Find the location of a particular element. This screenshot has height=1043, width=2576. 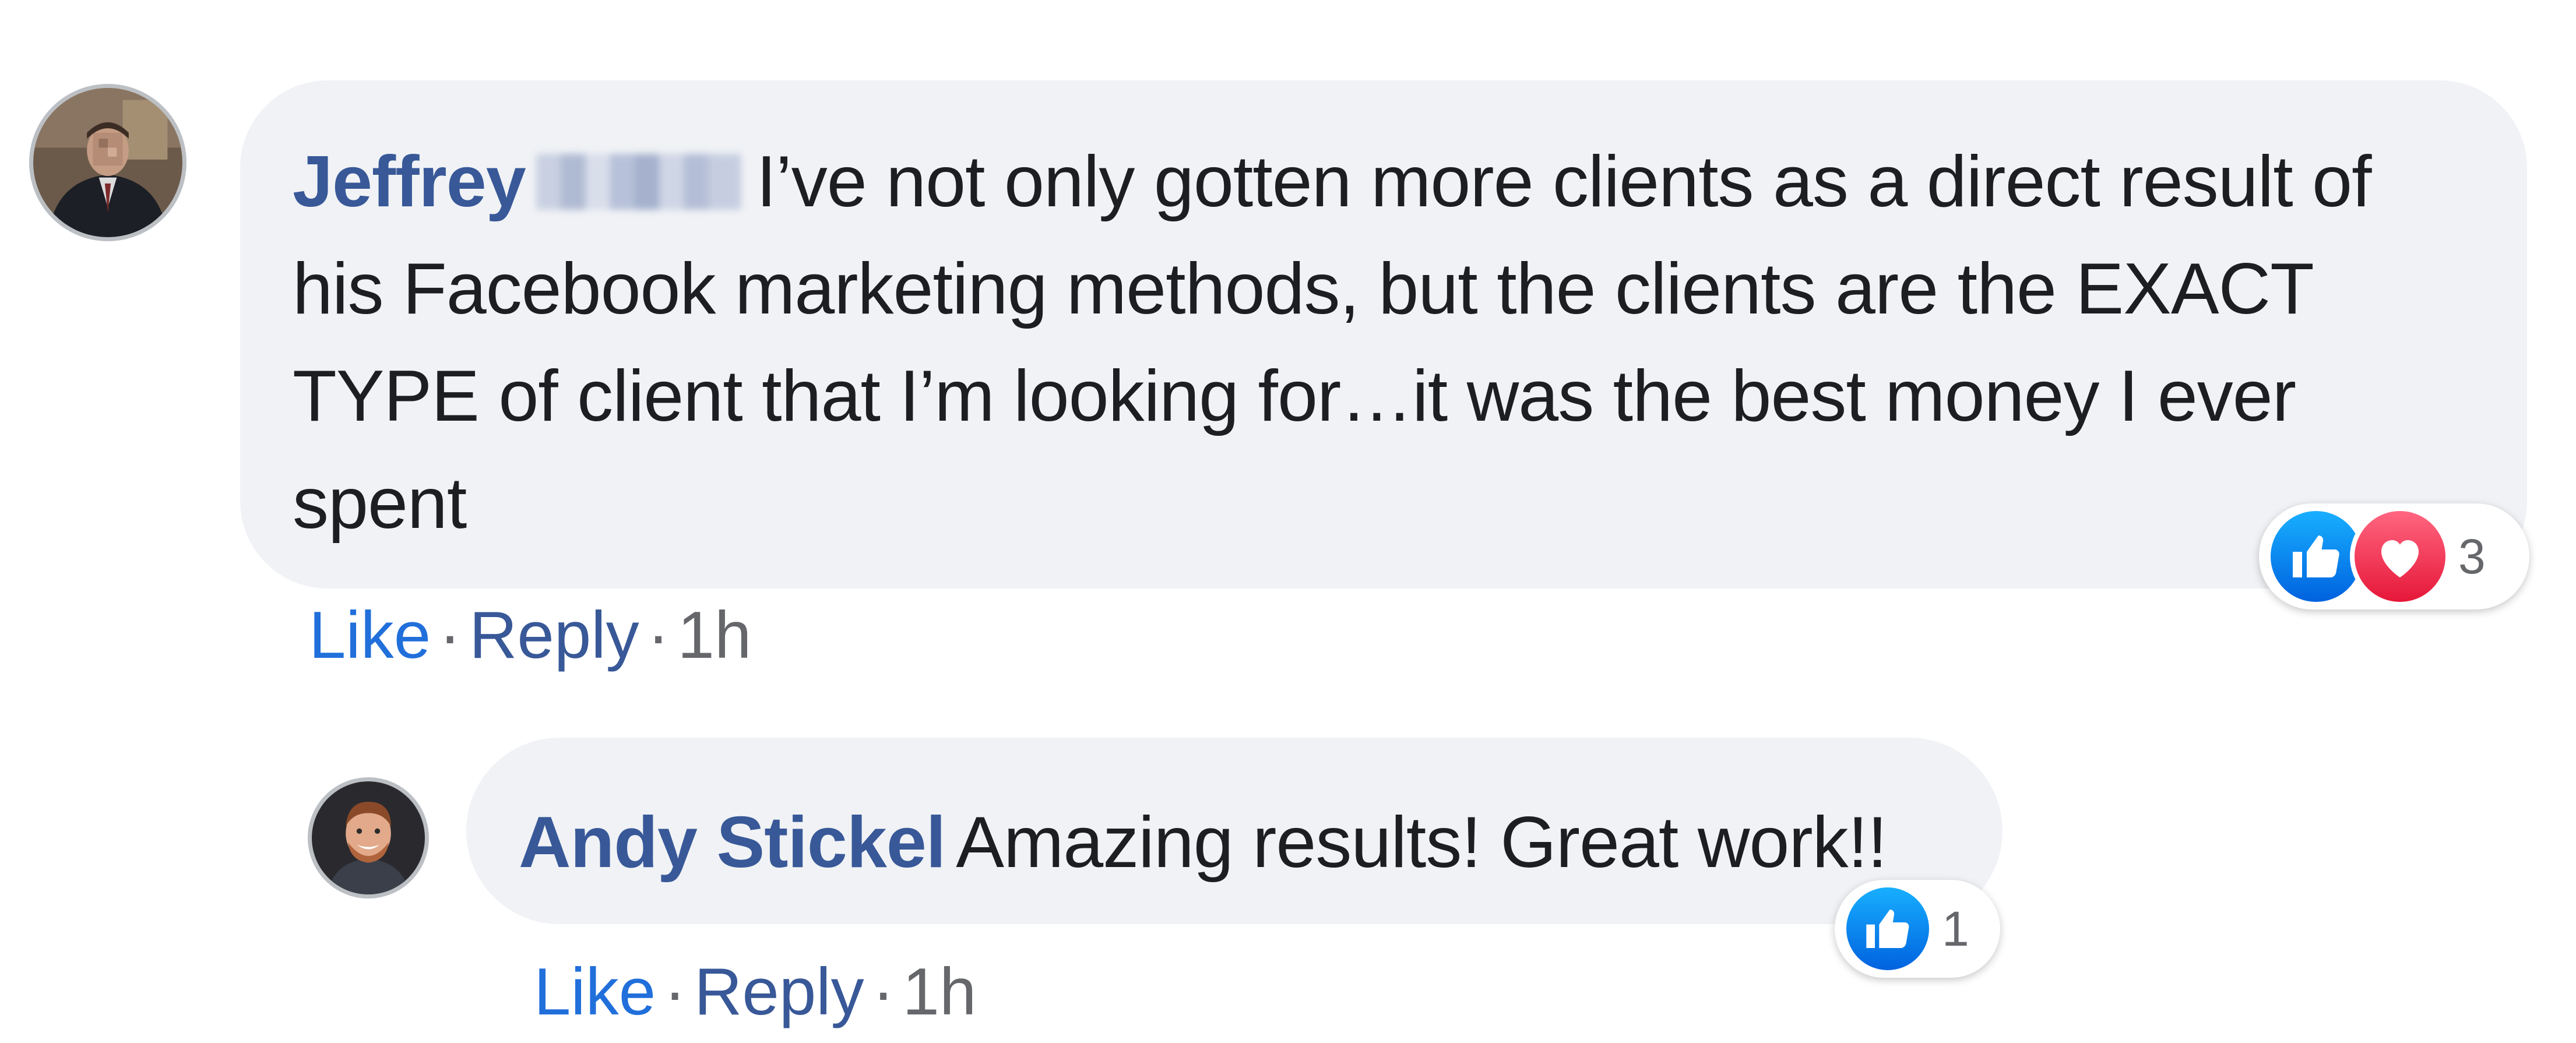

reply-author: Andy Stickel is located at coordinates (732, 842).